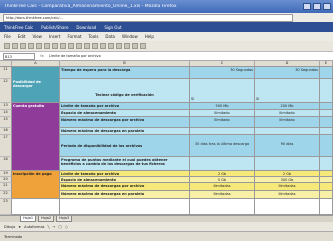  Describe the element at coordinates (75, 56) in the screenshot. I see `formula-input: Límite de tamaño por archivo` at that location.